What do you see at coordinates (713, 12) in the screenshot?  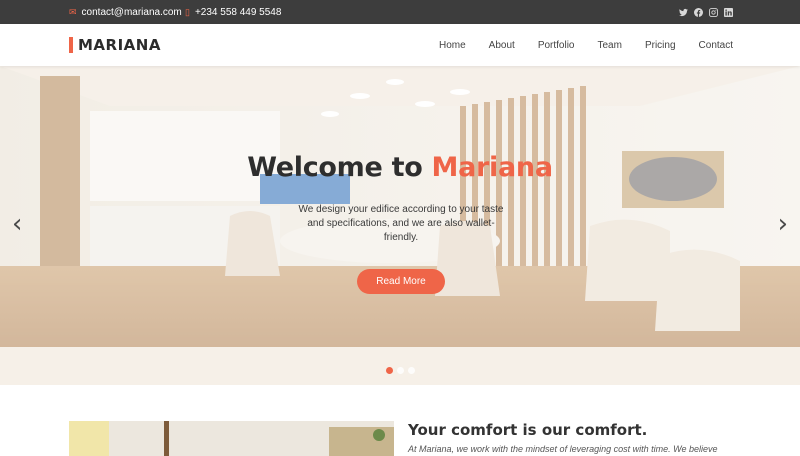 I see `instagram-icon` at bounding box center [713, 12].